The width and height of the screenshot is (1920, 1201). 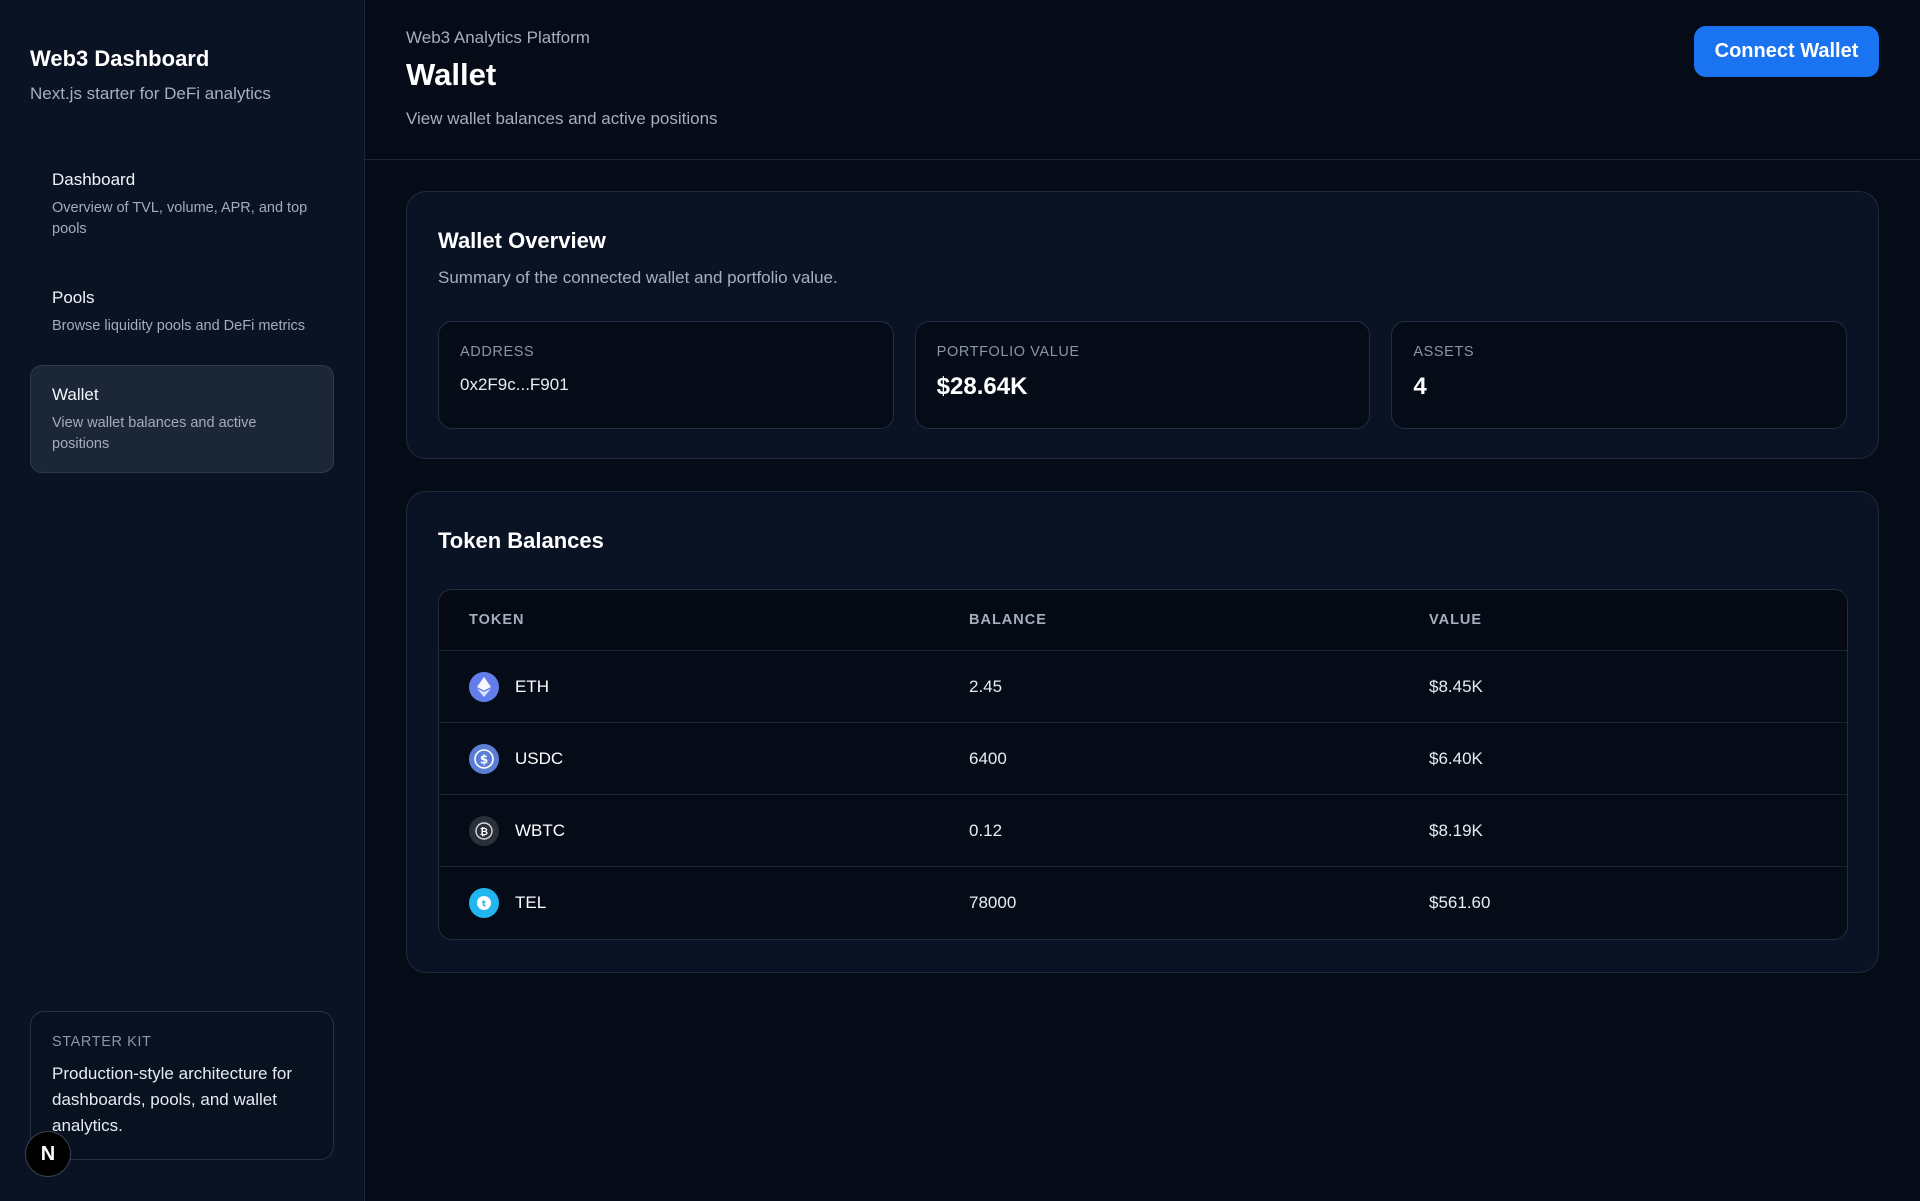 I want to click on page-eyebrow: Web3 Analytics Platform, so click(x=498, y=37).